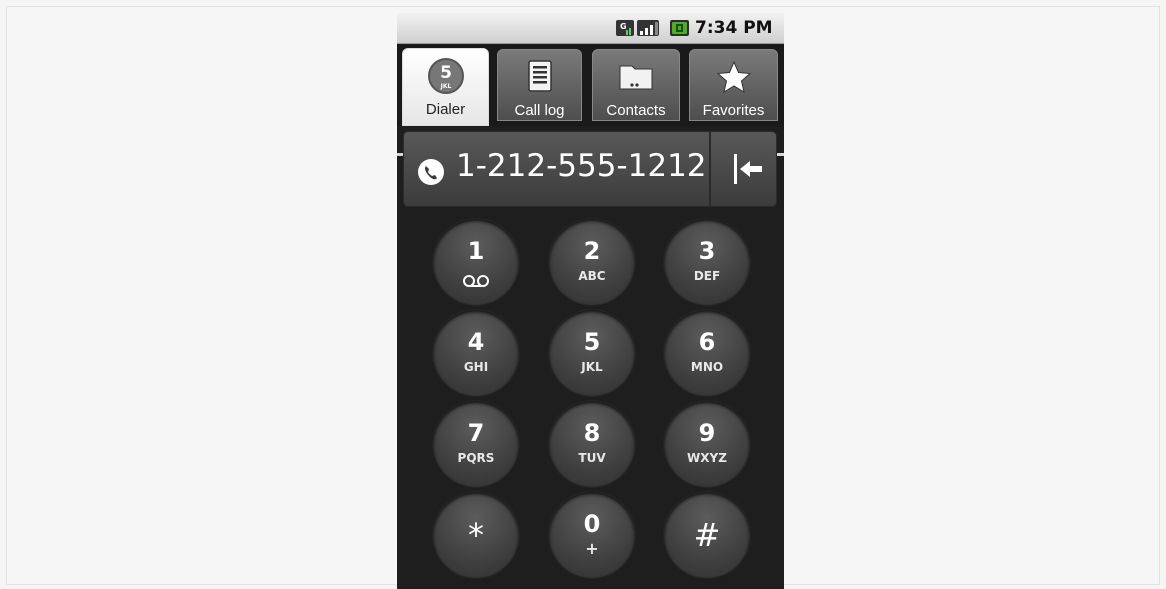 This screenshot has height=589, width=1166. I want to click on svg-text: G, so click(623, 26).